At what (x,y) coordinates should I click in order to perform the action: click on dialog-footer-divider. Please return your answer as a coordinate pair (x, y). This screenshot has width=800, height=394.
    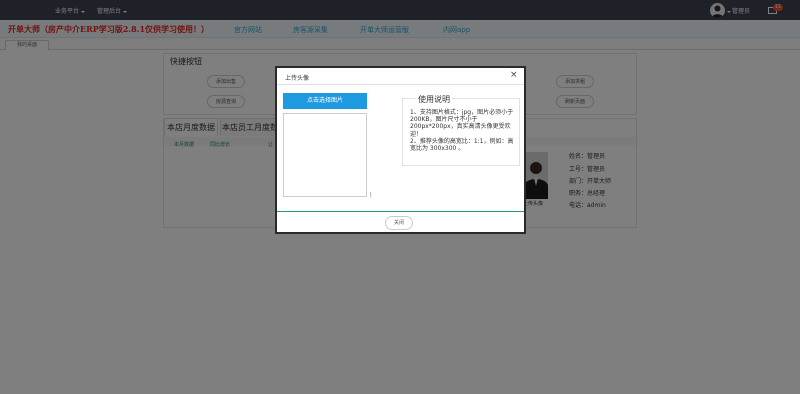
    Looking at the image, I should click on (400, 211).